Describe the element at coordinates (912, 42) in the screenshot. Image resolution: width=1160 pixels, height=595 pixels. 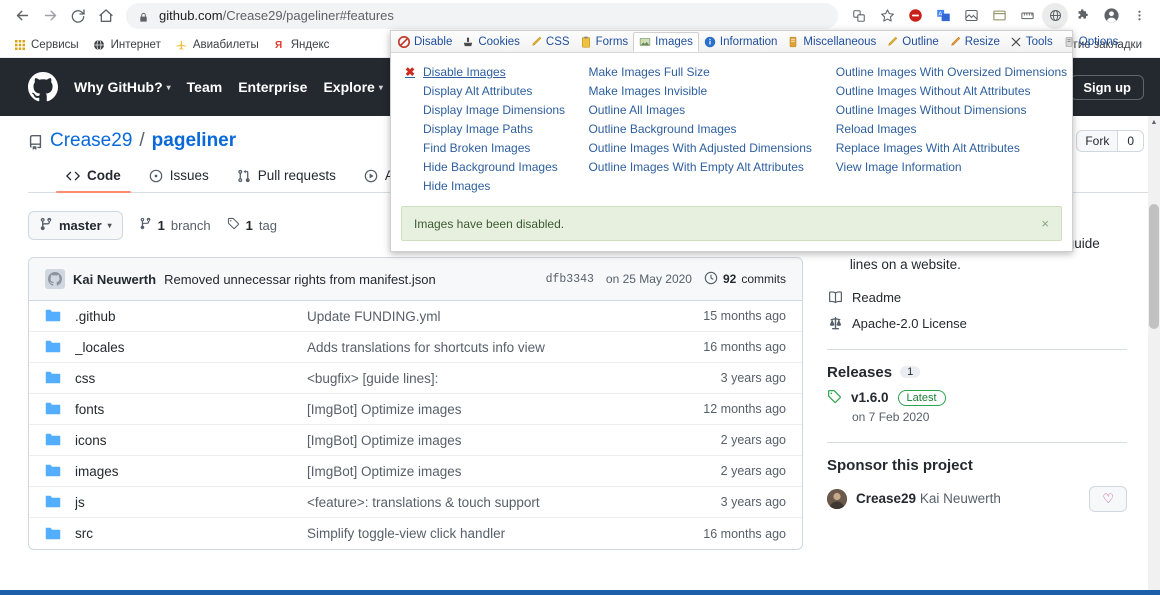
I see `webdev-tab-outline: Outline` at that location.